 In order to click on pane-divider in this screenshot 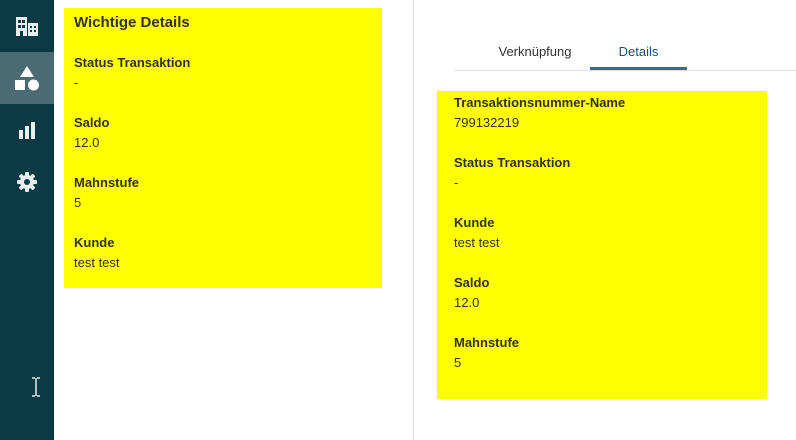, I will do `click(413, 220)`.